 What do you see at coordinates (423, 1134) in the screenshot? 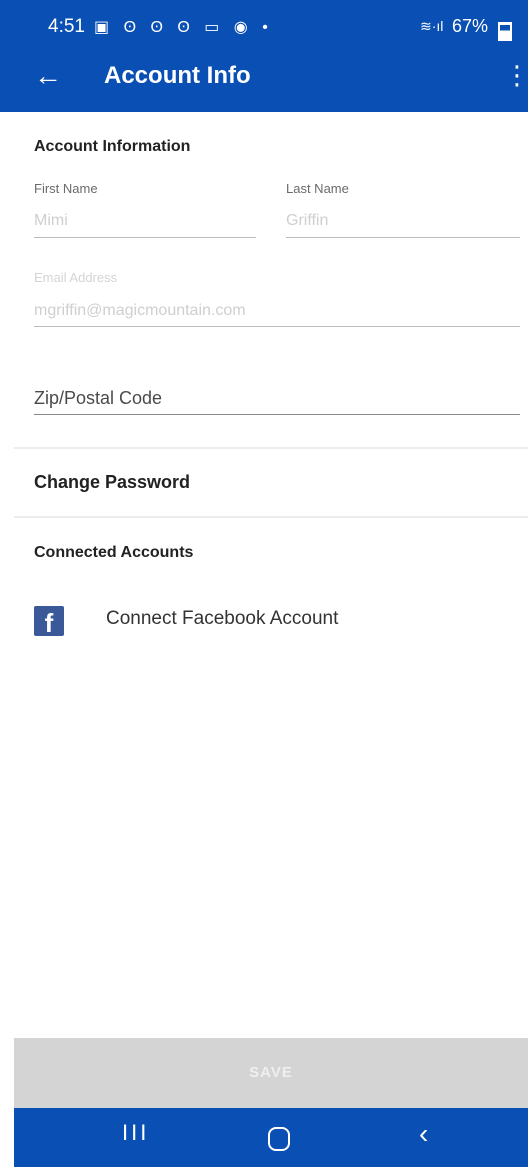
I see `back-nav-icon: ‹` at bounding box center [423, 1134].